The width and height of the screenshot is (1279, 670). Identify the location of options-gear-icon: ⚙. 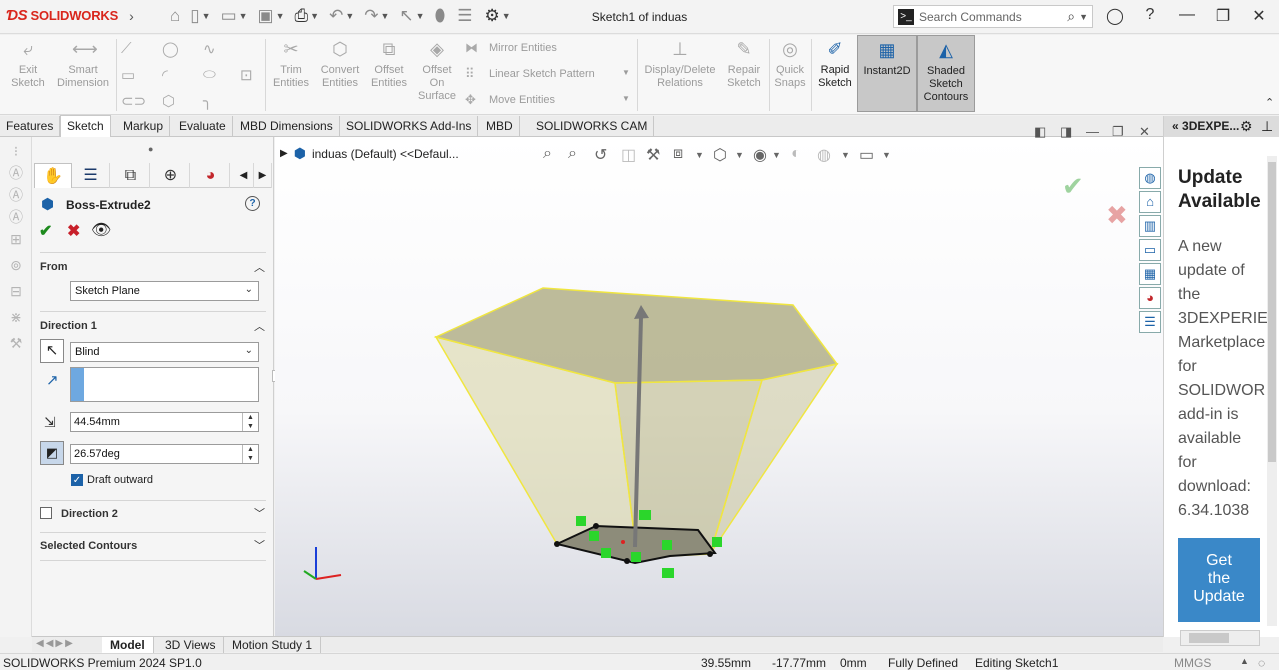
(492, 16).